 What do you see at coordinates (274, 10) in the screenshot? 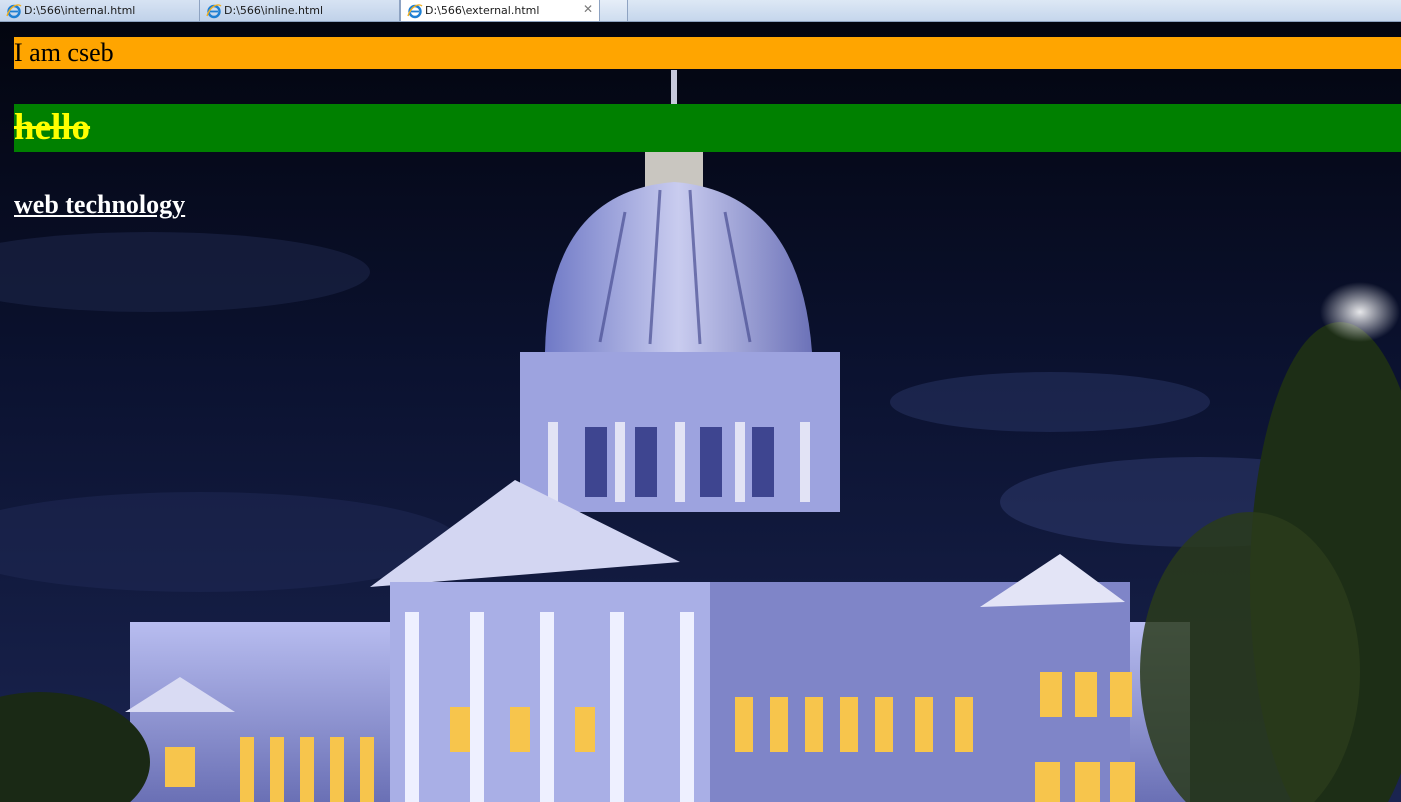
I see `tab-label: D:\566\inline.html` at bounding box center [274, 10].